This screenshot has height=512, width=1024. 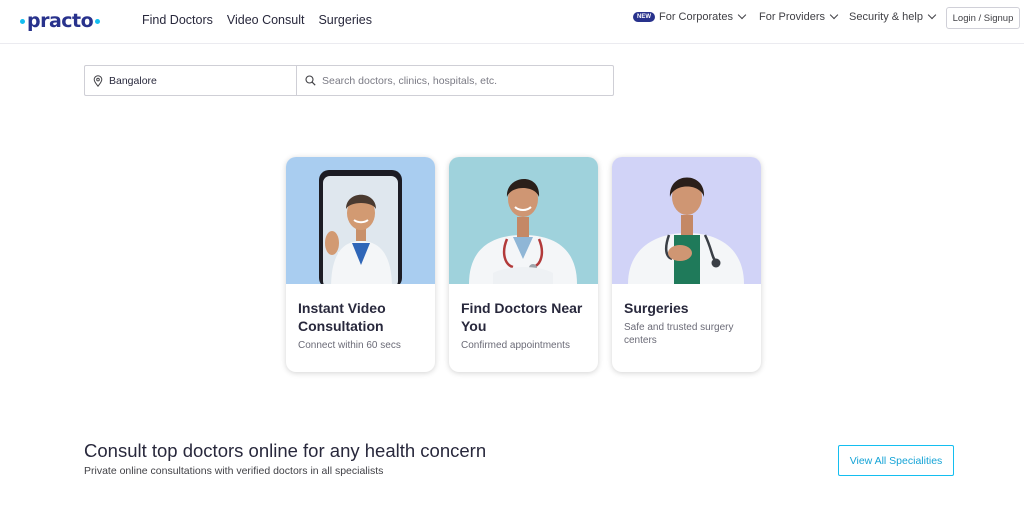 I want to click on for-corporates-label: For Corporates, so click(x=696, y=17).